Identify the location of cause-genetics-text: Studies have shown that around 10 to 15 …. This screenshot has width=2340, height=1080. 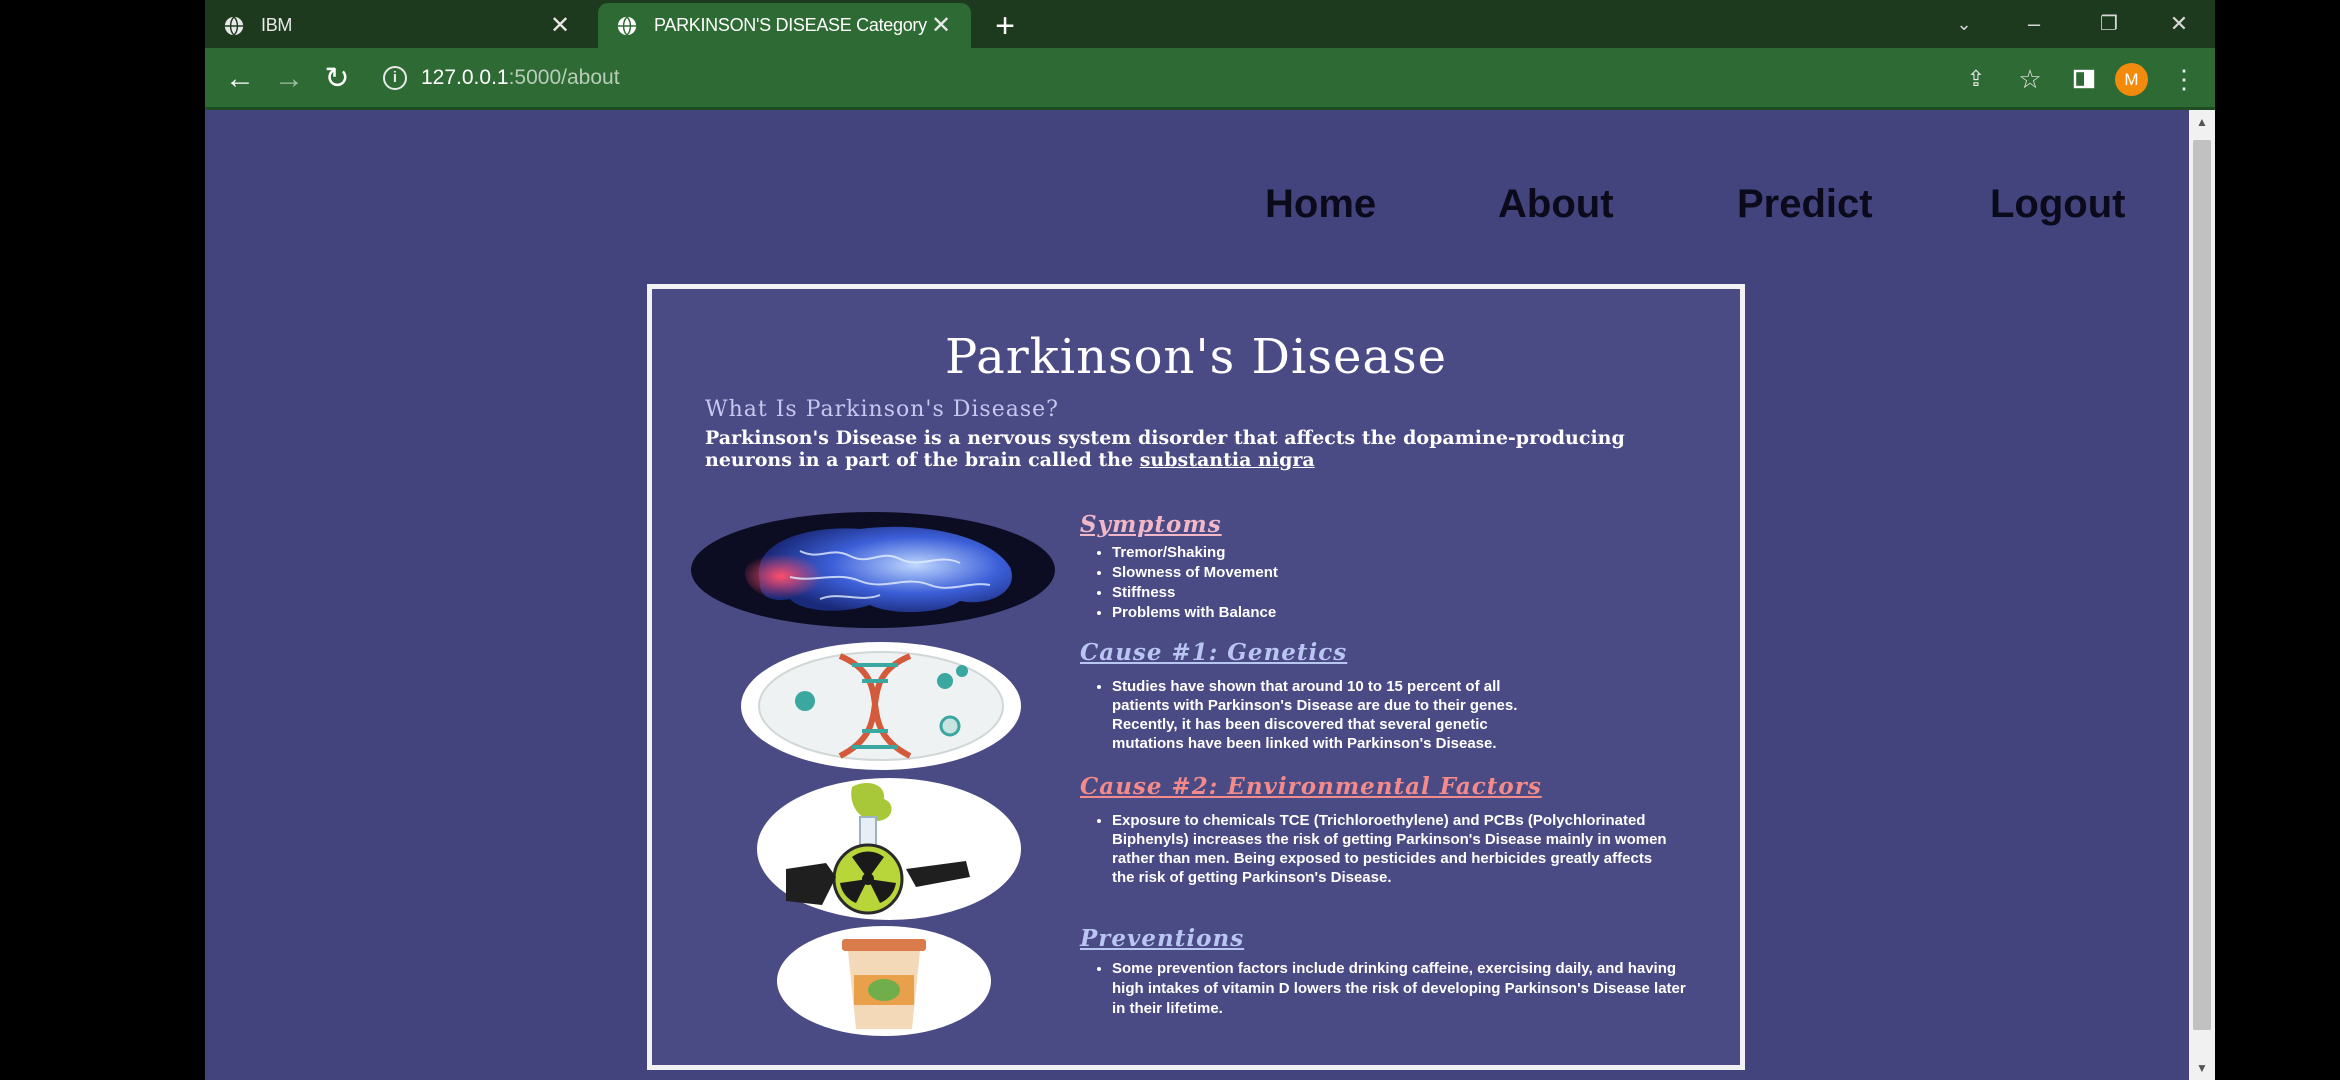
(1322, 715).